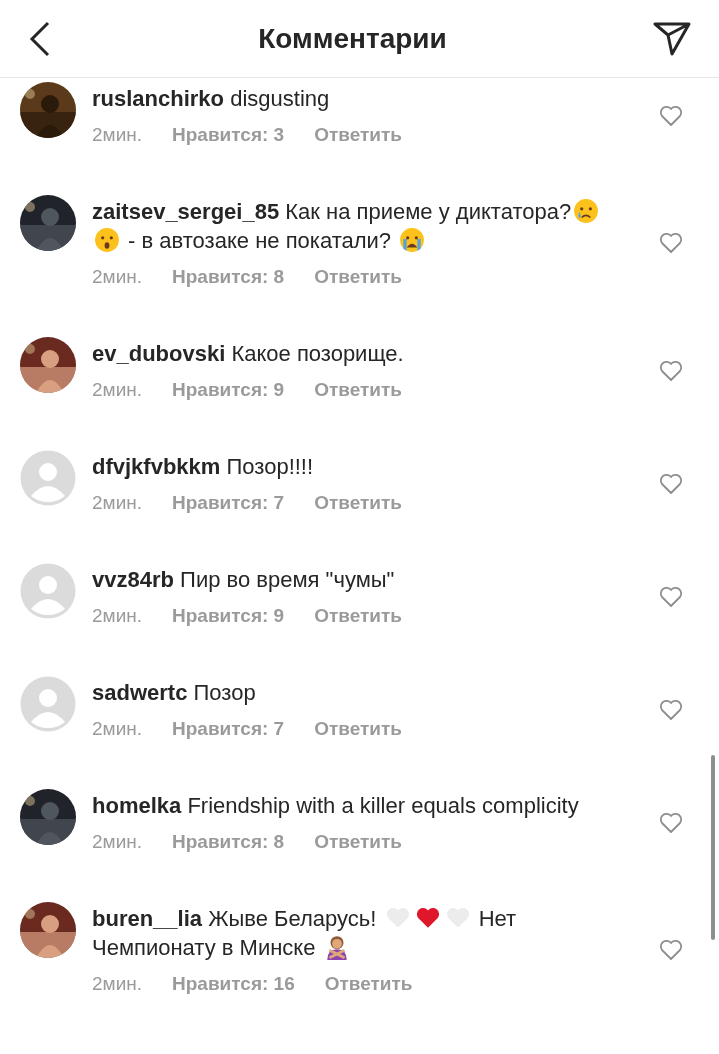 The height and width of the screenshot is (1054, 719). What do you see at coordinates (586, 211) in the screenshot?
I see `crying-face-icon` at bounding box center [586, 211].